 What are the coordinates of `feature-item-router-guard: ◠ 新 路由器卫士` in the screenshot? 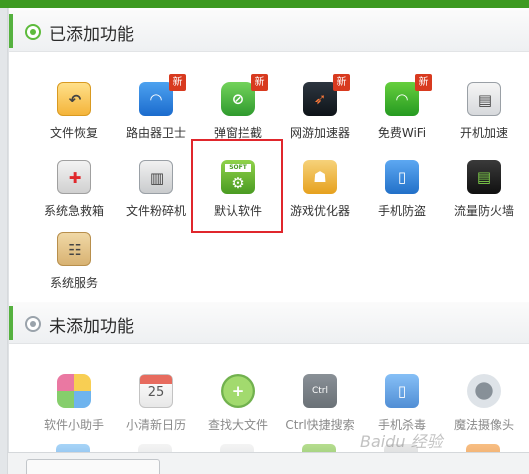 It's located at (156, 111).